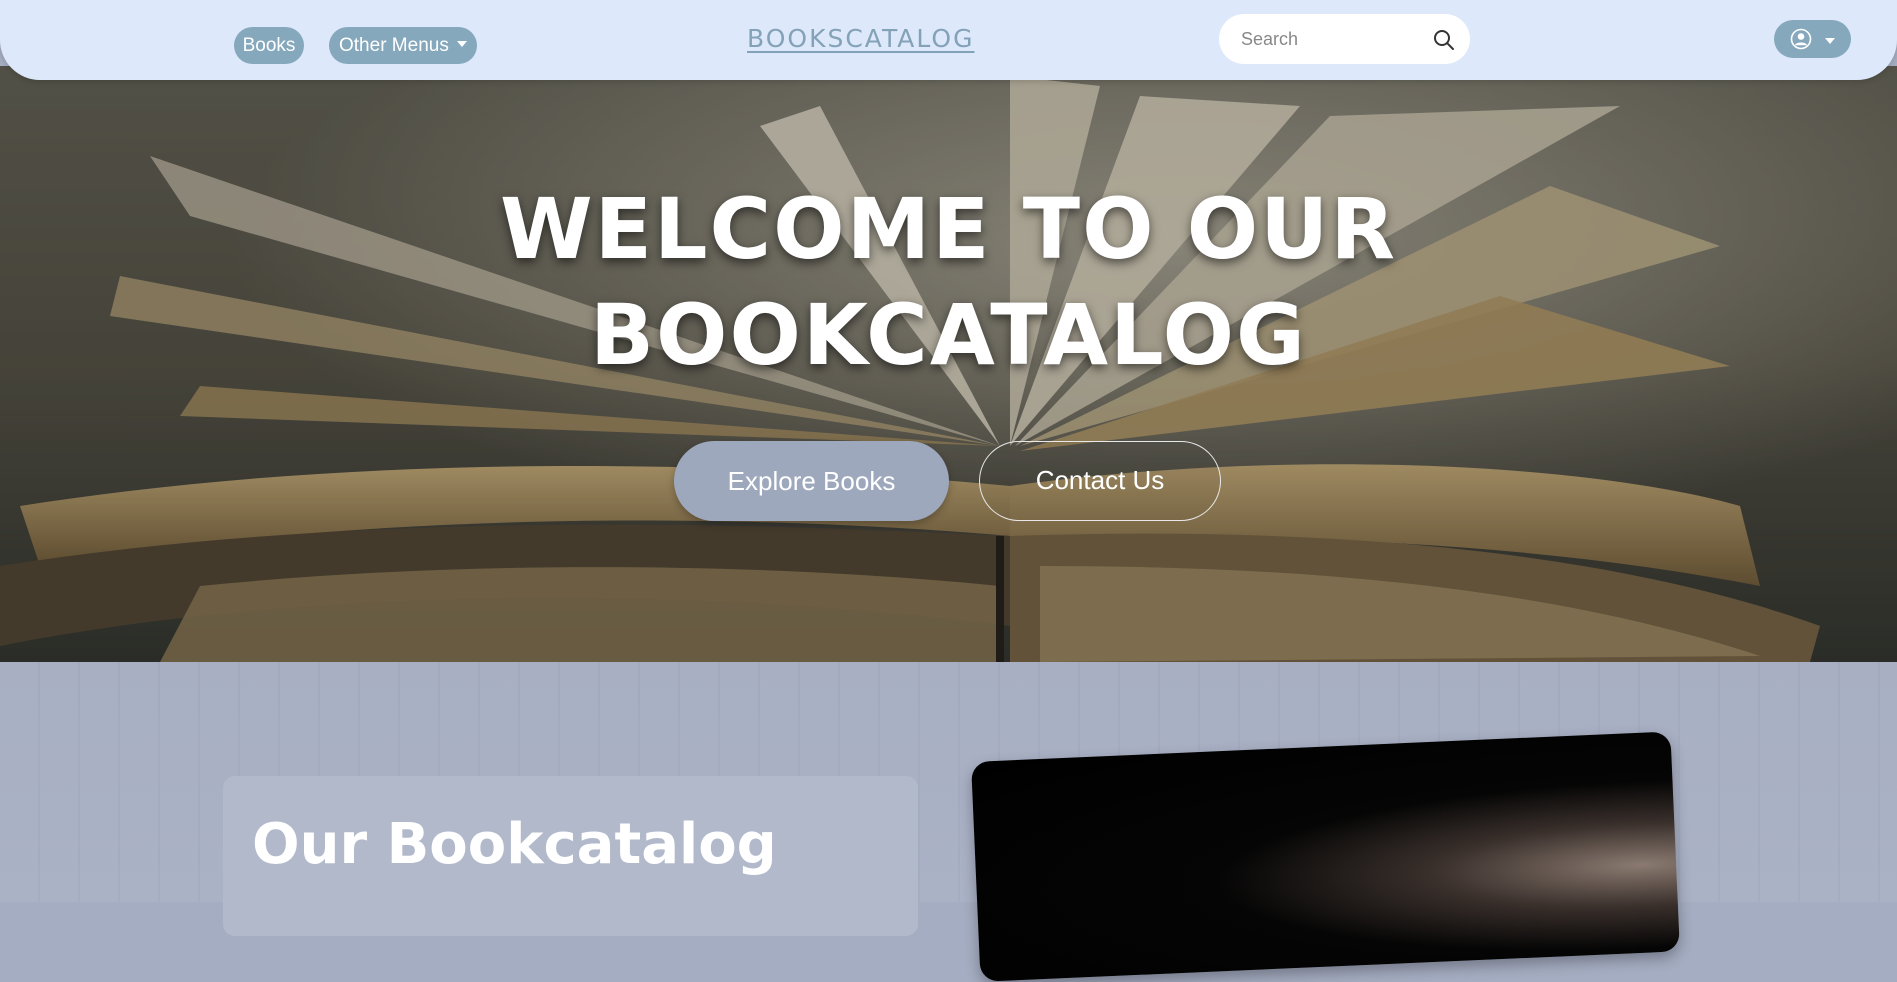 The image size is (1897, 982). Describe the element at coordinates (514, 844) in the screenshot. I see `about-title: Our Bookcatalog` at that location.